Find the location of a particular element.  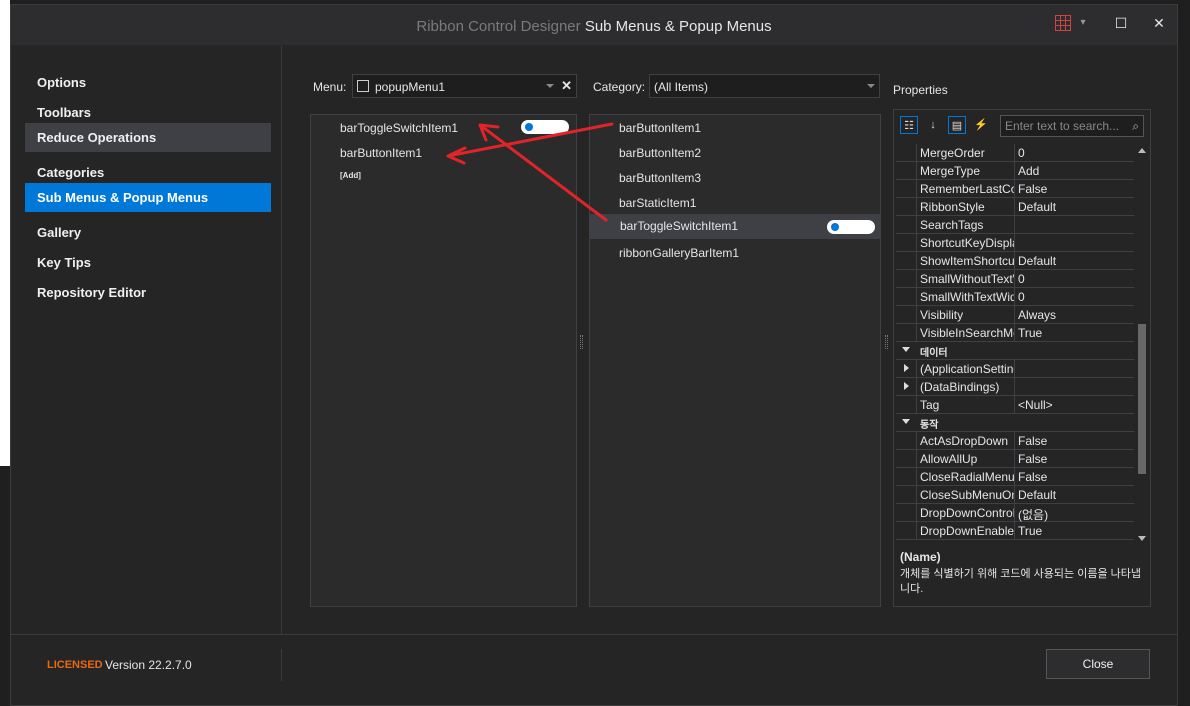

sort-alpha-icon: ↓ is located at coordinates (933, 125).